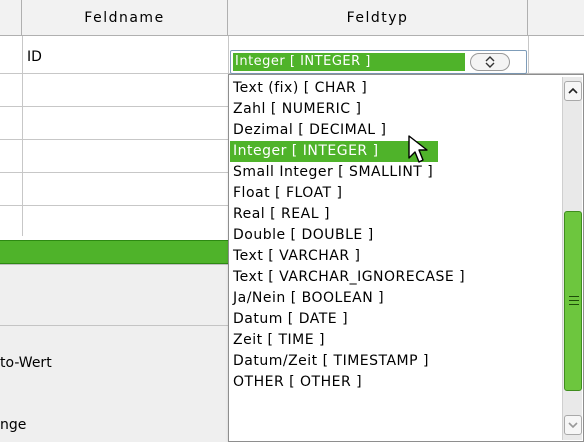  What do you see at coordinates (395, 193) in the screenshot?
I see `dropdown-option: Float [ FLOAT ]` at bounding box center [395, 193].